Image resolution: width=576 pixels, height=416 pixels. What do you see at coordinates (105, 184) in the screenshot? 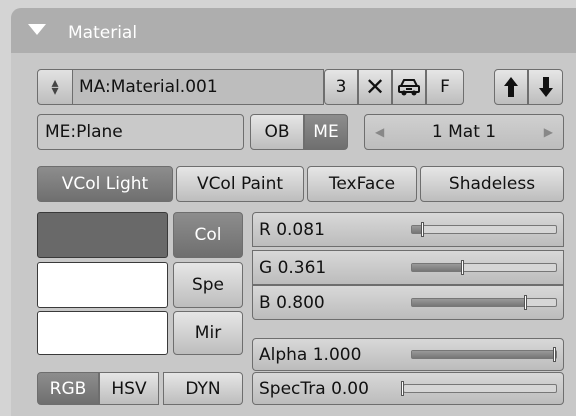
I see `vcol-light-toggle: VCol Light` at bounding box center [105, 184].